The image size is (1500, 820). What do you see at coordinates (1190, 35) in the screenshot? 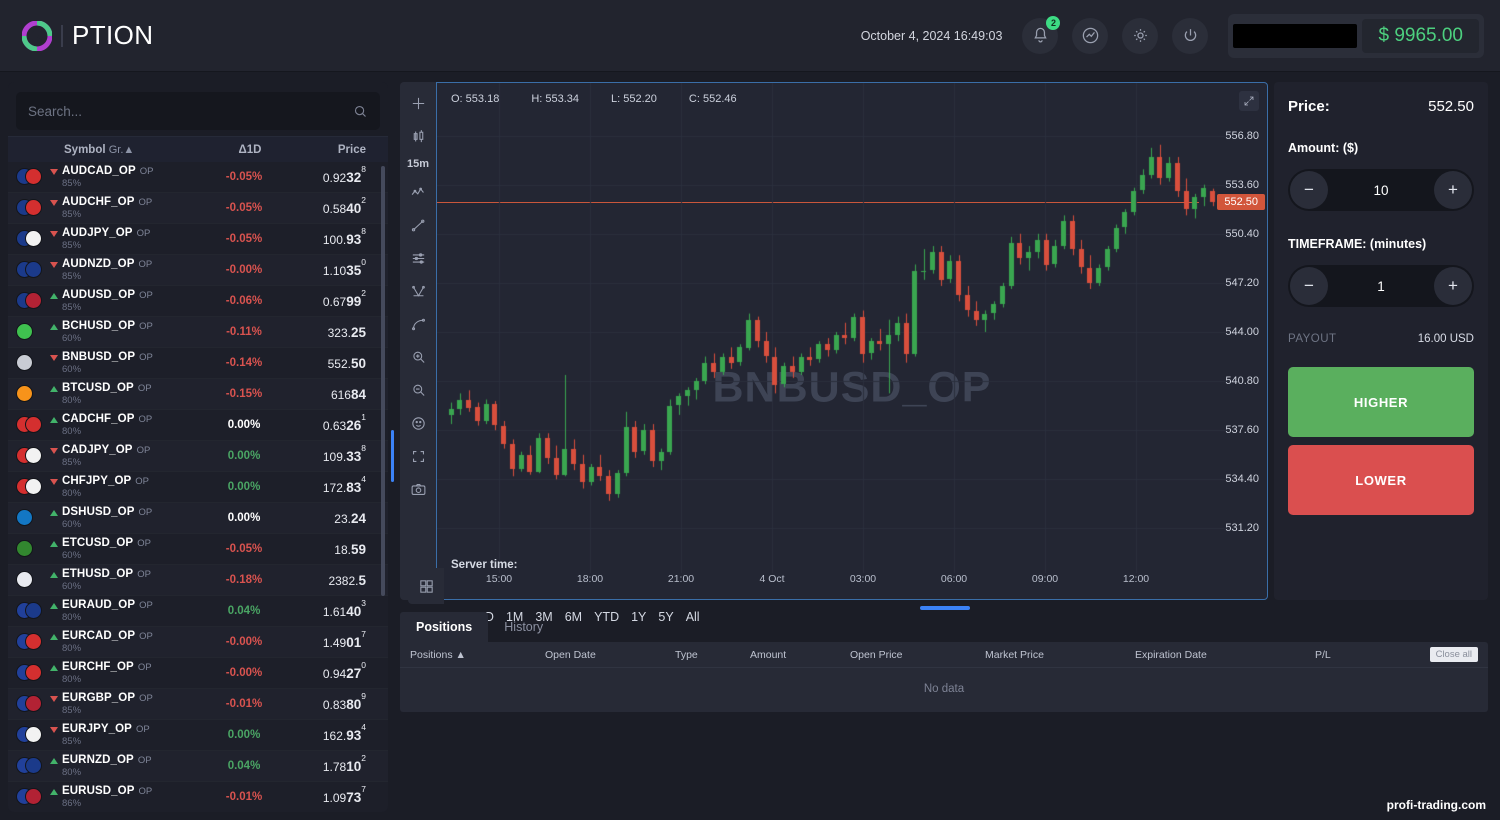
I see `logout-button` at bounding box center [1190, 35].